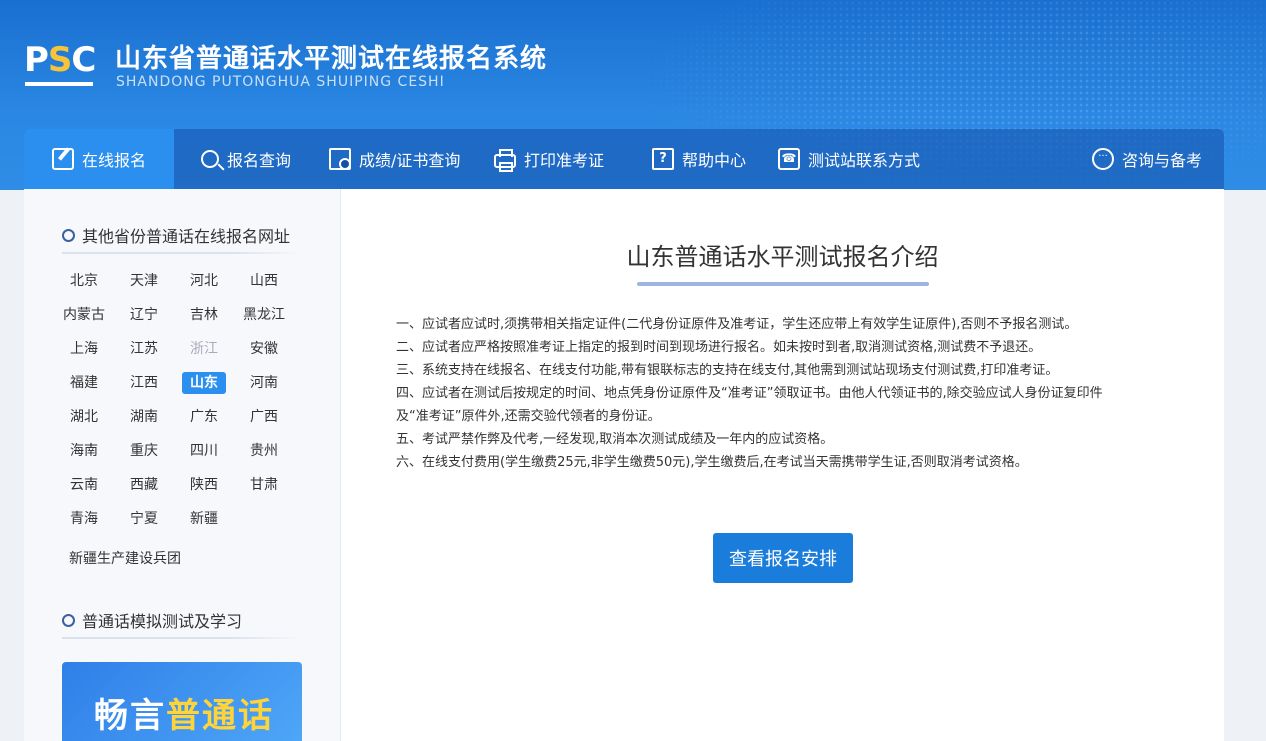 The width and height of the screenshot is (1266, 741). Describe the element at coordinates (84, 451) in the screenshot. I see `province-link: 海南` at that location.